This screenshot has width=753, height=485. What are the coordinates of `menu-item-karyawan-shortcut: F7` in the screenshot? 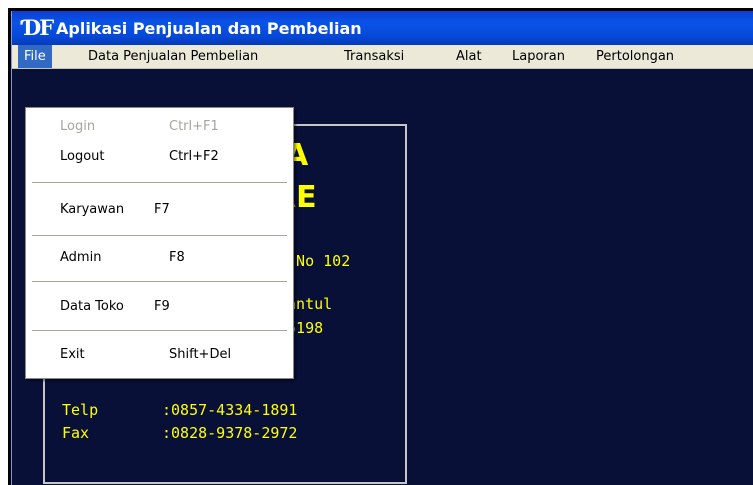 It's located at (162, 209).